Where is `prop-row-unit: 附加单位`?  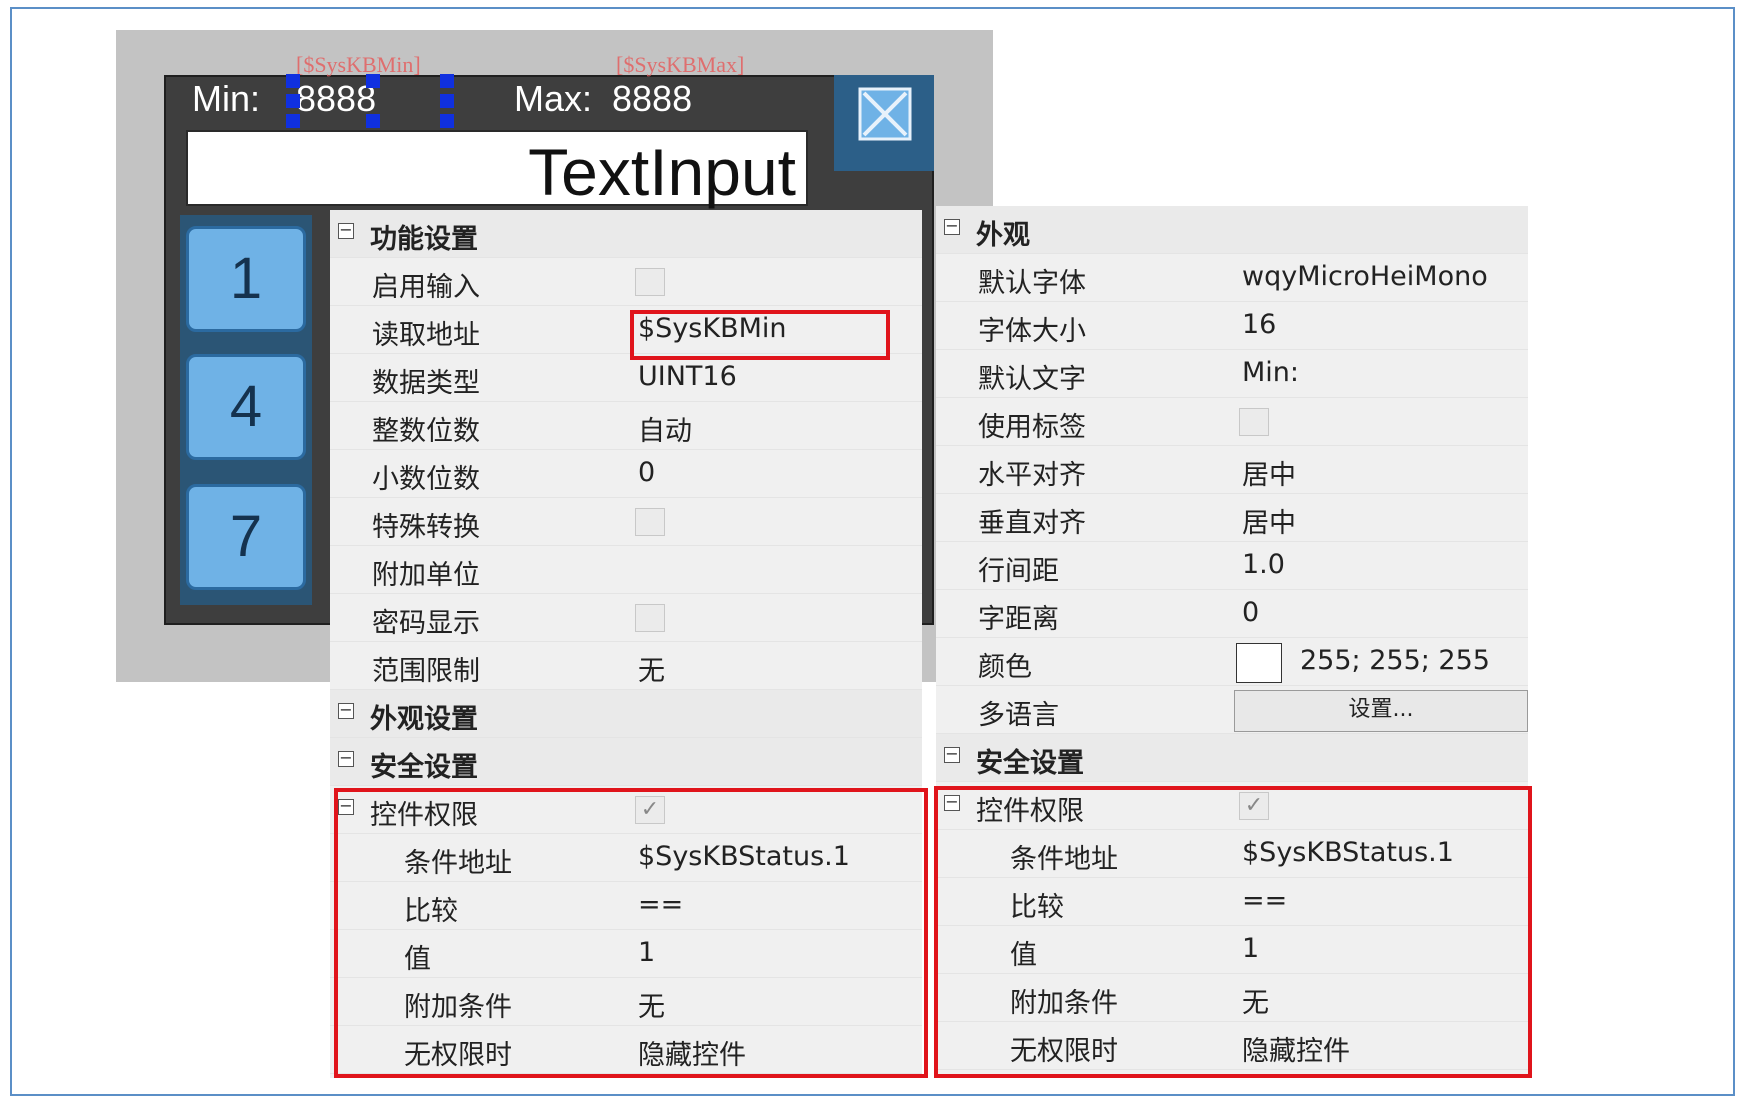
prop-row-unit: 附加单位 is located at coordinates (626, 570).